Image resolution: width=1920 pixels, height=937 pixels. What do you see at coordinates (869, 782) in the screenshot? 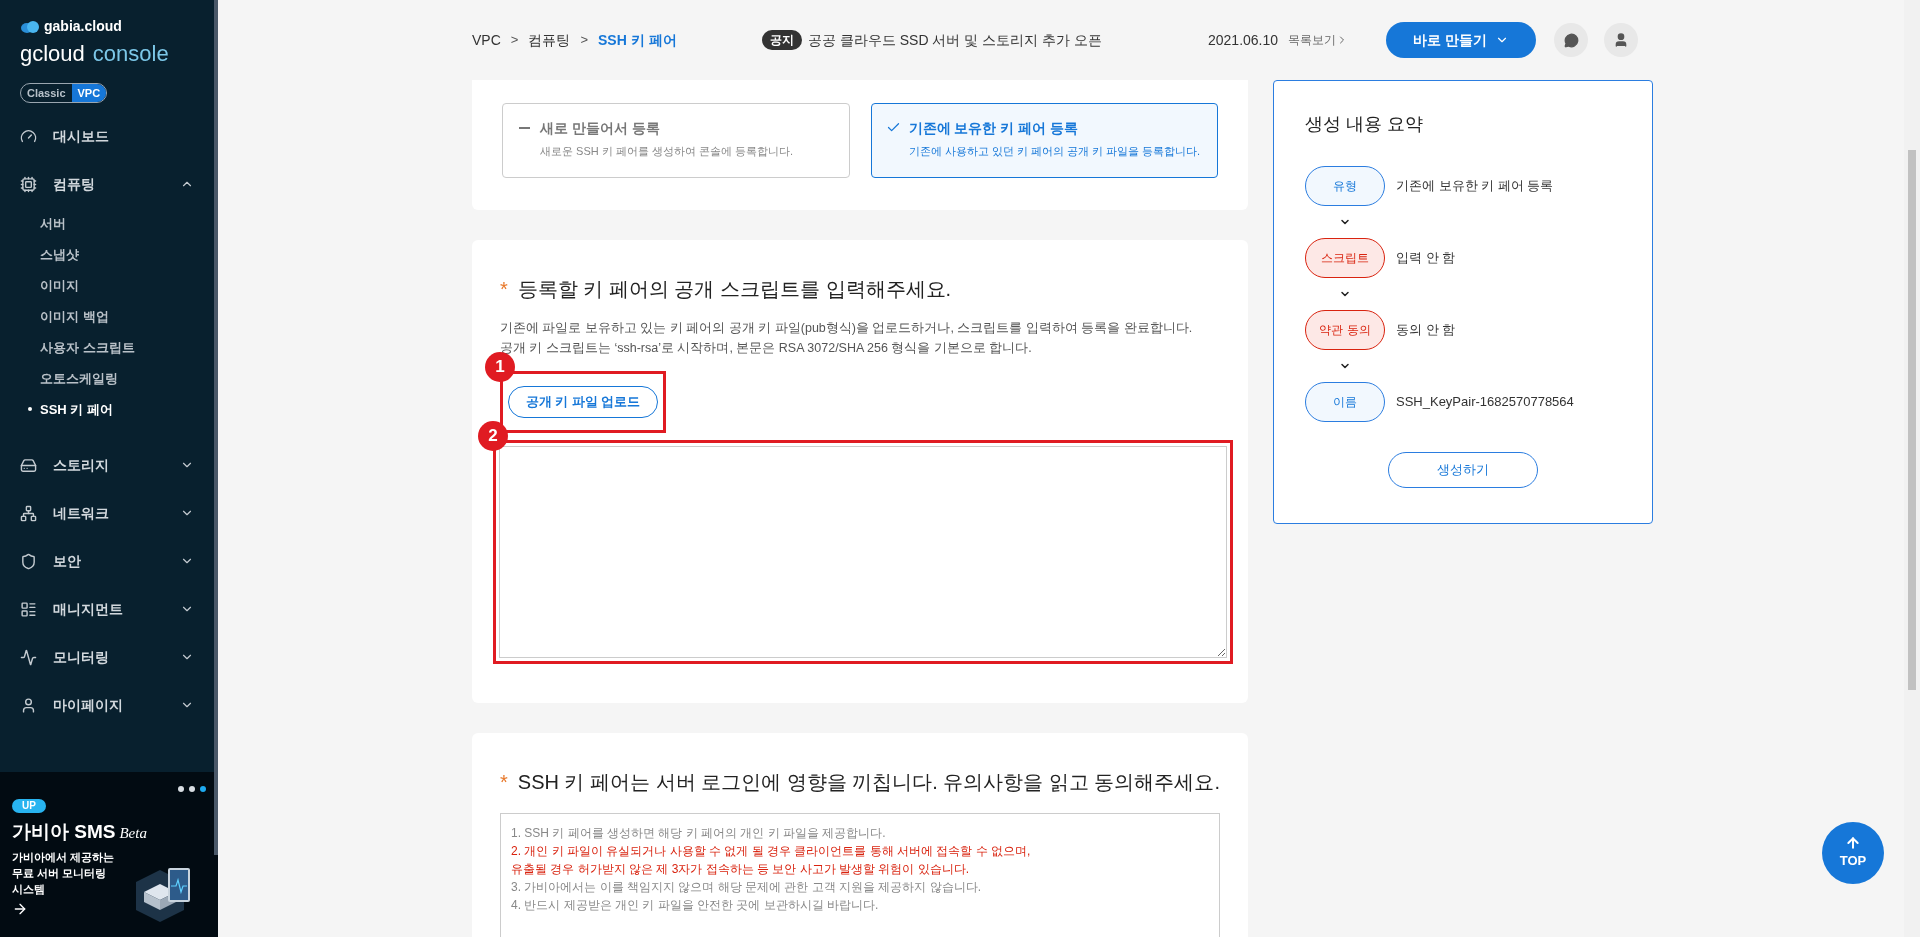
I see `section-title: SSH 키 페어는 서버 로그인에 영향을 끼칩니다. 유의사항을 읽고 동의해주세요.` at bounding box center [869, 782].